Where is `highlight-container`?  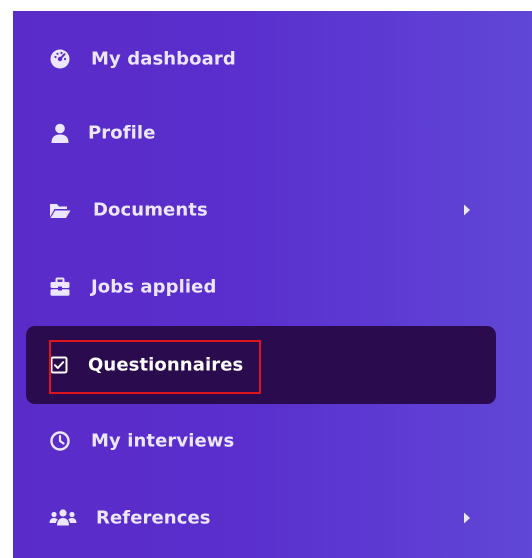 highlight-container is located at coordinates (261, 365).